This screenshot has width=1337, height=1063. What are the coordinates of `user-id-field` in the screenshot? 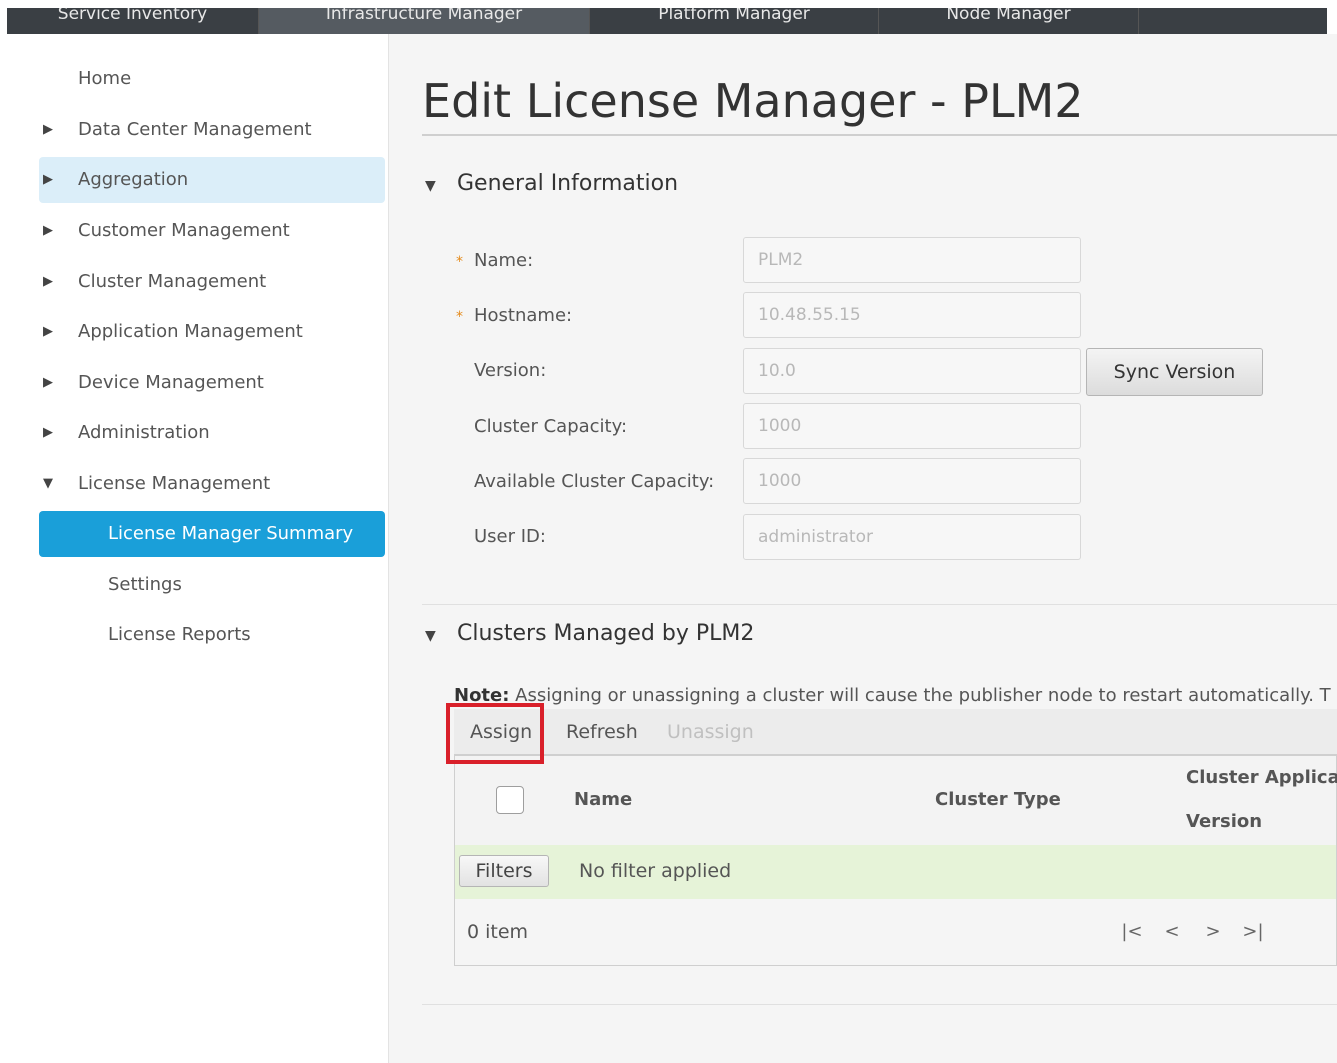 It's located at (912, 537).